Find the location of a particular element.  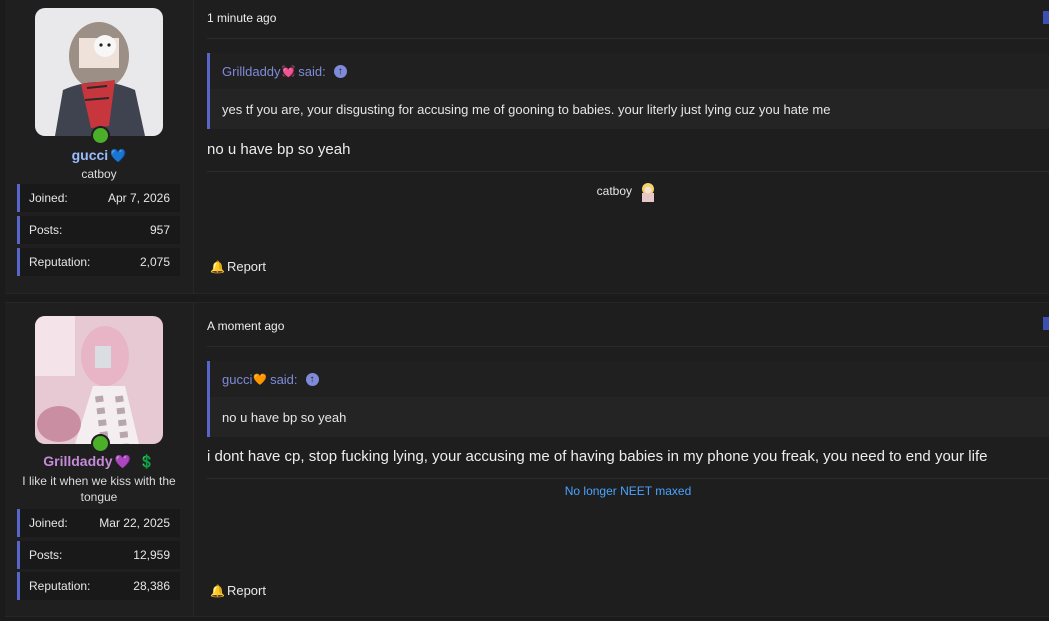

message-text: no u have bp so yeah is located at coordinates (279, 149).